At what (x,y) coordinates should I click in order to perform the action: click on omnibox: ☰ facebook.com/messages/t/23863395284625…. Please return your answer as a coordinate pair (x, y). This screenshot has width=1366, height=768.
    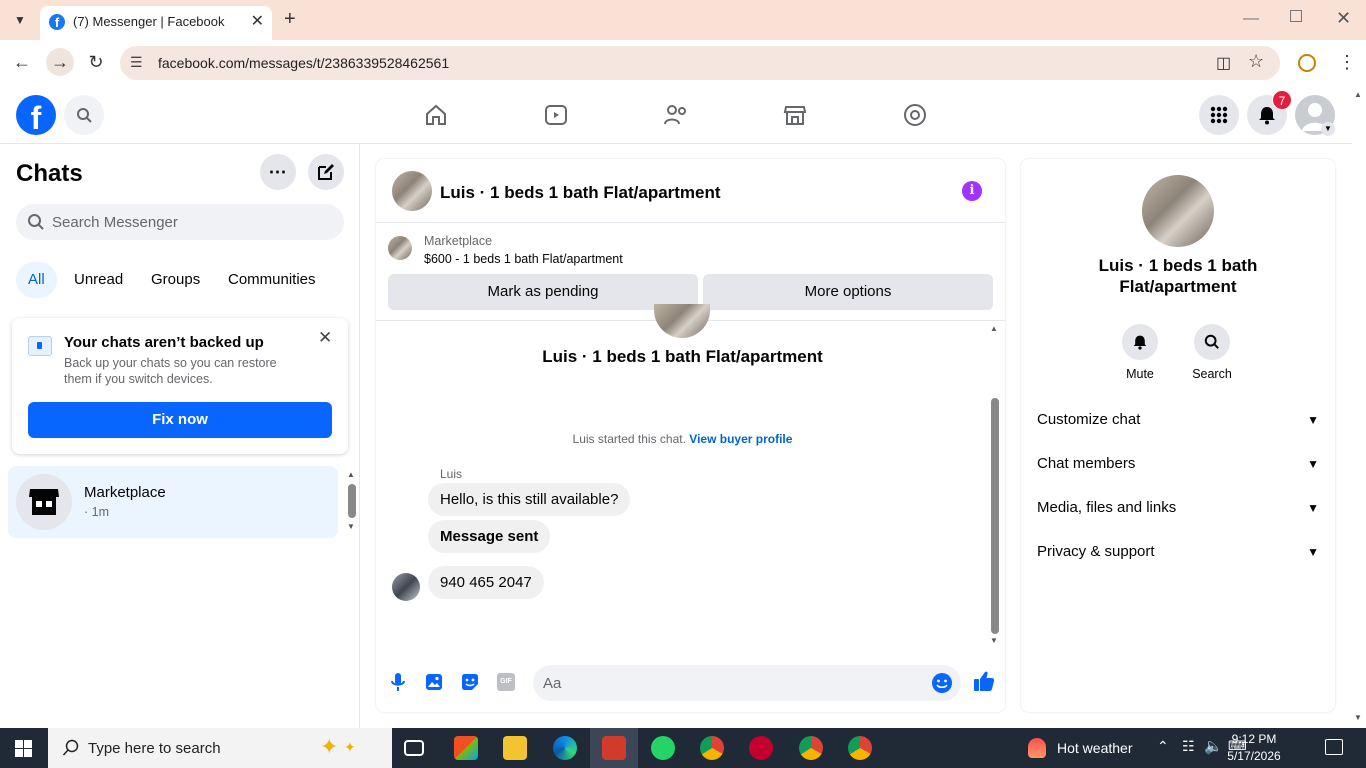
    Looking at the image, I should click on (700, 63).